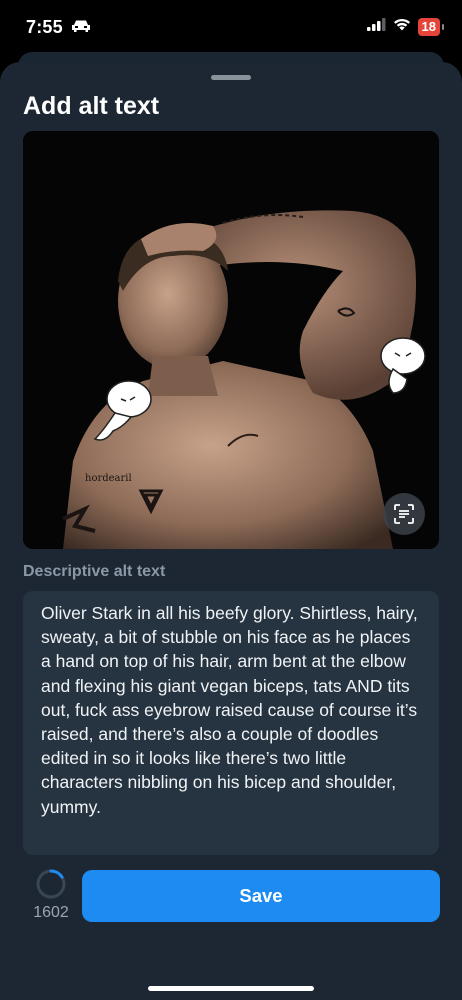 This screenshot has height=1000, width=462. What do you see at coordinates (402, 27) in the screenshot?
I see `wifi-icon` at bounding box center [402, 27].